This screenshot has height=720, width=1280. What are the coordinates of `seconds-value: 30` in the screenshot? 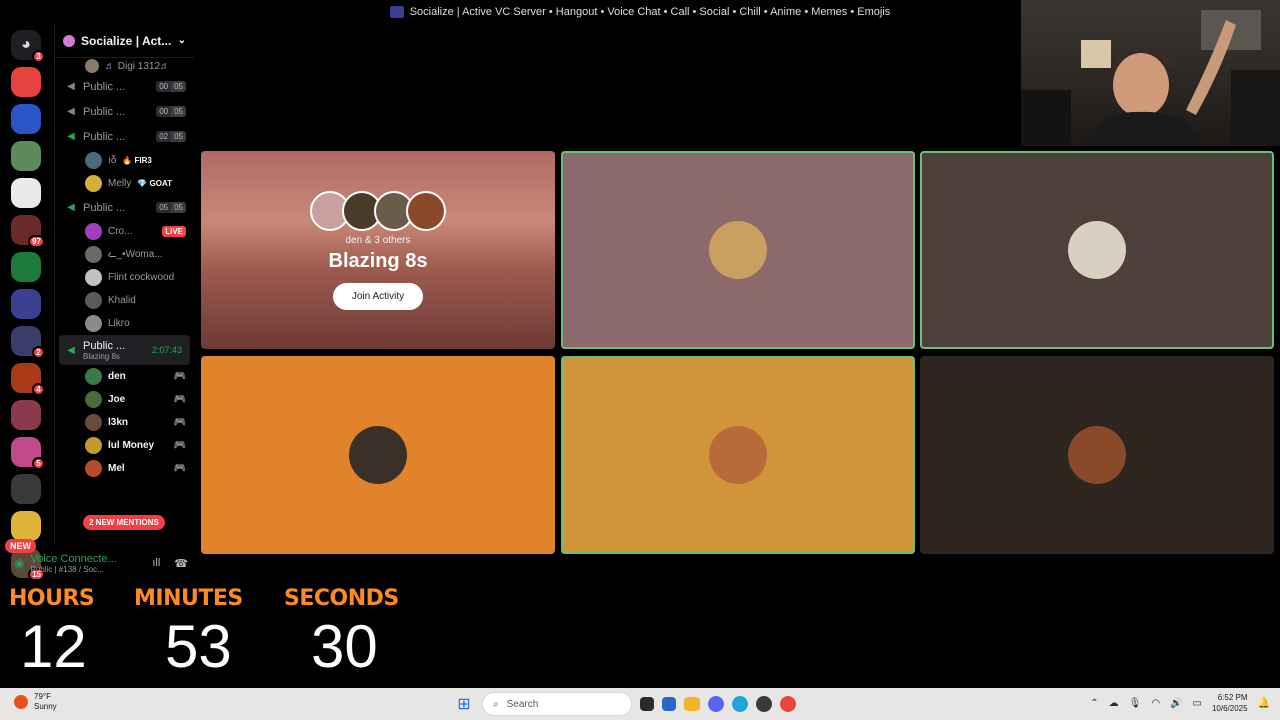 It's located at (344, 646).